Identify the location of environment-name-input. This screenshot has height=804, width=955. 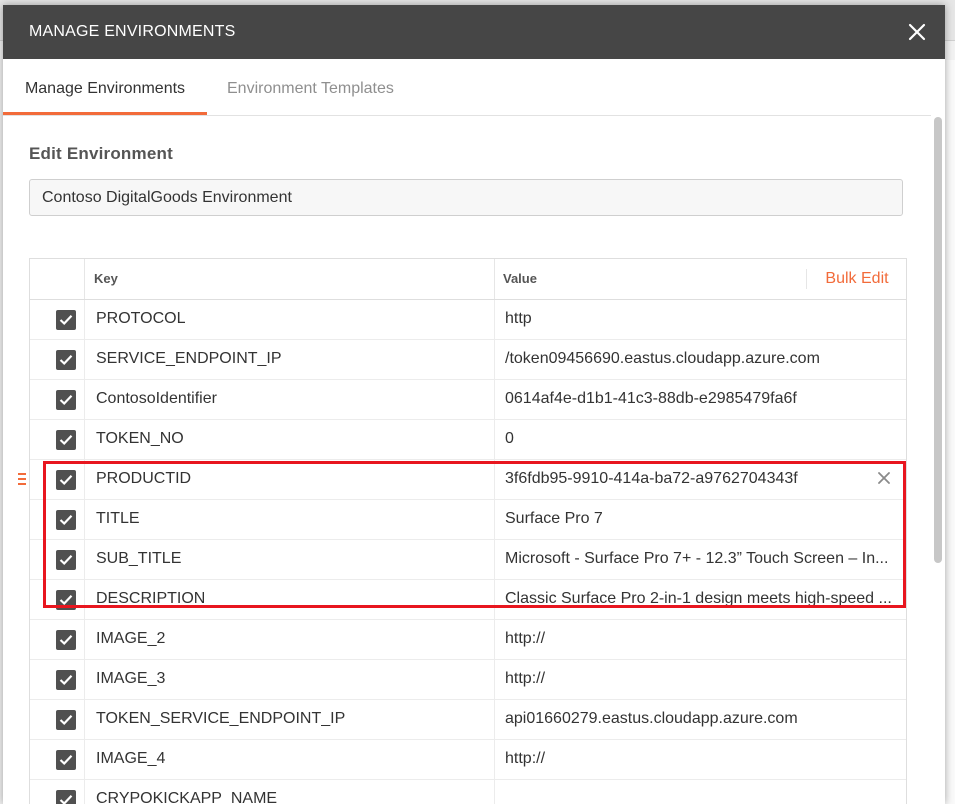
(466, 197).